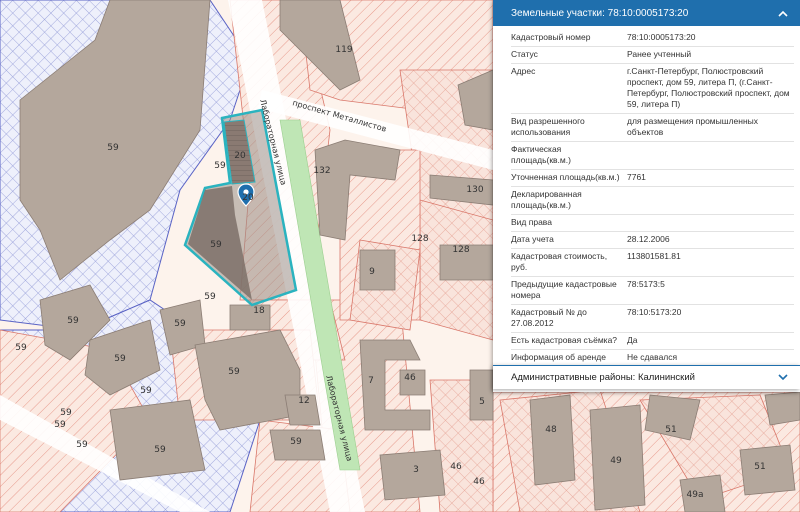 The height and width of the screenshot is (512, 800). What do you see at coordinates (648, 239) in the screenshot?
I see `attribute-value: 28.12.2006` at bounding box center [648, 239].